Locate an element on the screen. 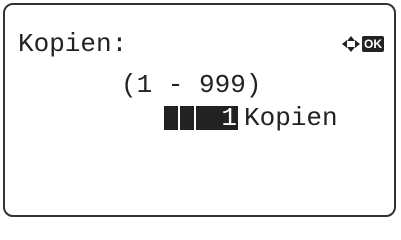 Image resolution: width=401 pixels, height=240 pixels. ok-badge: OK is located at coordinates (373, 44).